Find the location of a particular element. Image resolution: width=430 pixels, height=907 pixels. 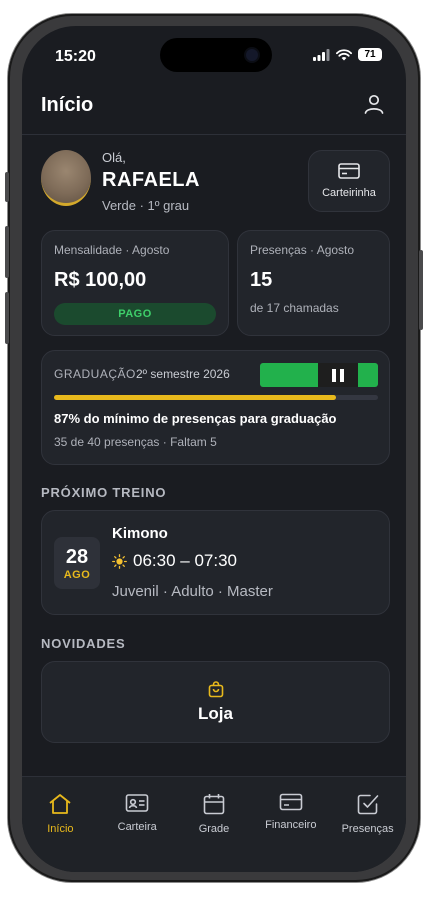

credit-card-icon is located at coordinates (291, 802).